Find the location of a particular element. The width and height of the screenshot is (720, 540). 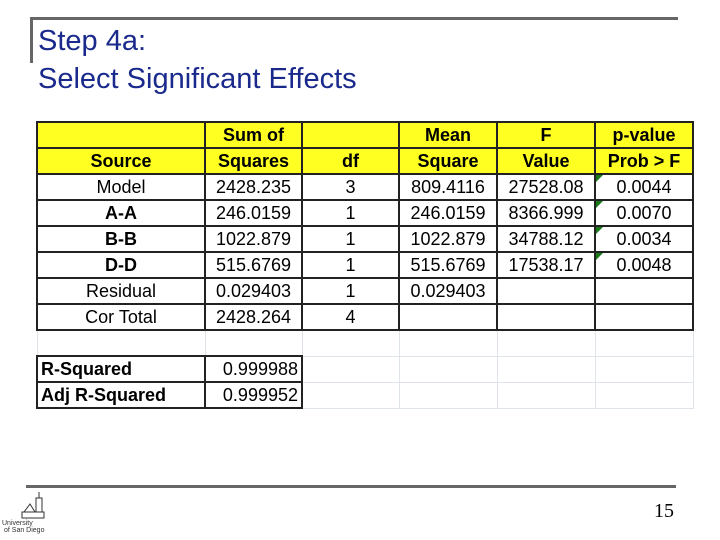

table-row: A-A 246.0159 1 246.0159 8366.999 0.0070 is located at coordinates (365, 213).